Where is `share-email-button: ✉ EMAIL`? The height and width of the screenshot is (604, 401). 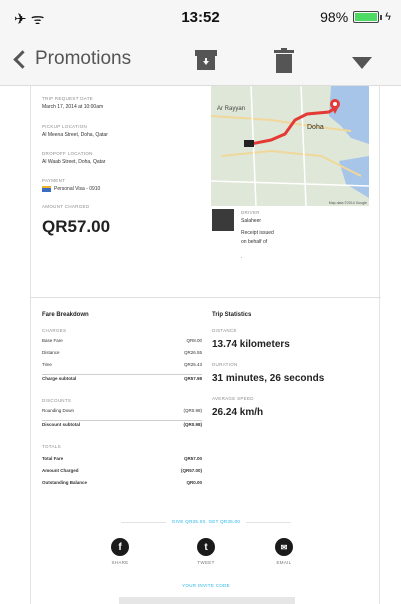 share-email-button: ✉ EMAIL is located at coordinates (284, 551).